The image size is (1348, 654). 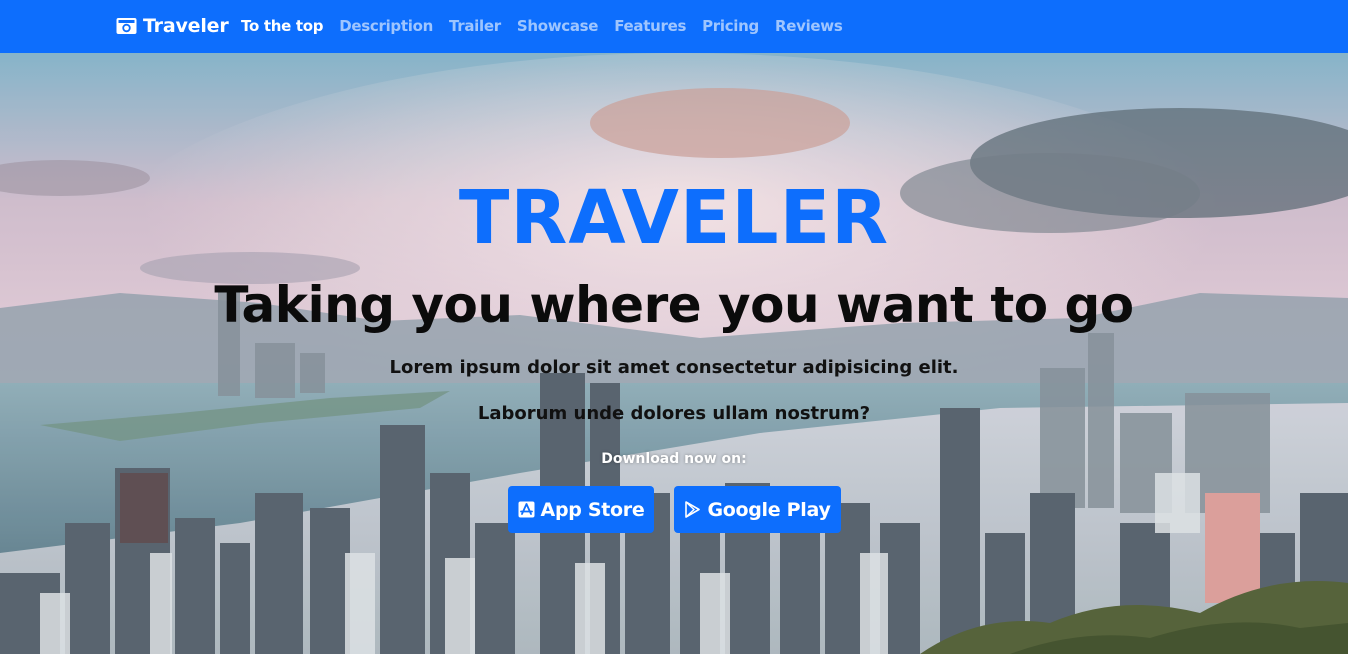 What do you see at coordinates (592, 509) in the screenshot?
I see `app-store-label: App Store` at bounding box center [592, 509].